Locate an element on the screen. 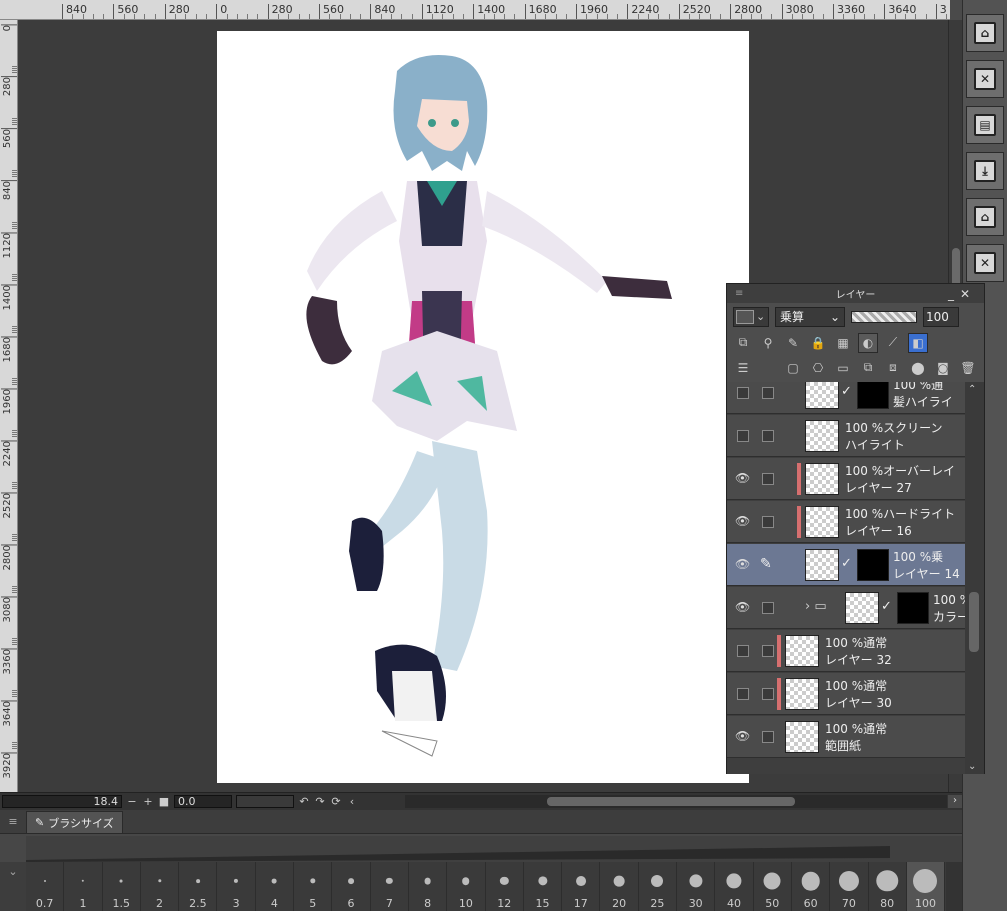 This screenshot has height=911, width=1007. dock-layer-property-button: ⌂ is located at coordinates (985, 33).